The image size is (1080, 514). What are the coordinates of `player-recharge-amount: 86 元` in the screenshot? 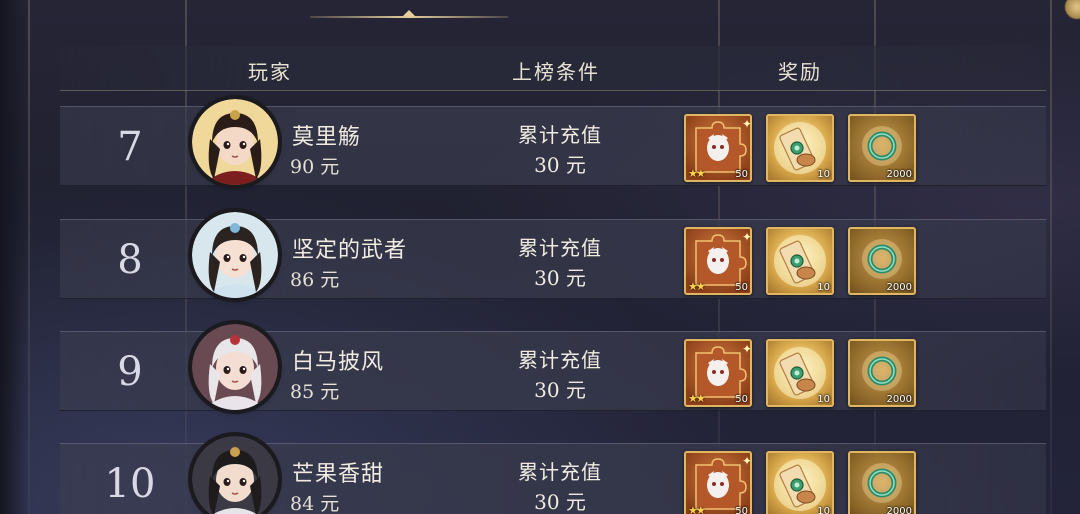 It's located at (315, 280).